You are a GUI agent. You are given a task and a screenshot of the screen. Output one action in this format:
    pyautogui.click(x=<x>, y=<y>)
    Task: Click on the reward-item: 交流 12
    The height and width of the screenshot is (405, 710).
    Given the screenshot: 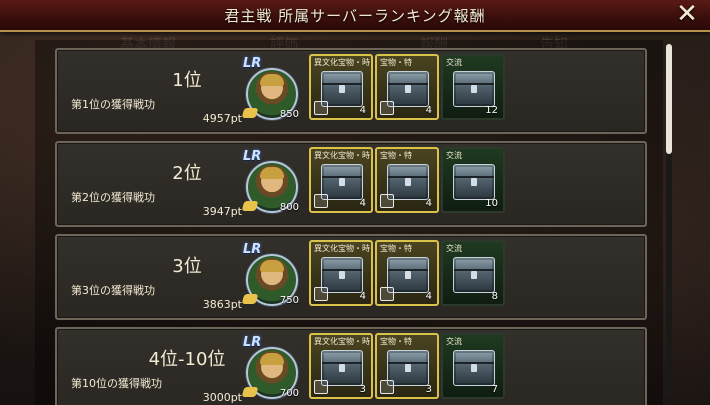 What is the action you would take?
    pyautogui.click(x=473, y=87)
    